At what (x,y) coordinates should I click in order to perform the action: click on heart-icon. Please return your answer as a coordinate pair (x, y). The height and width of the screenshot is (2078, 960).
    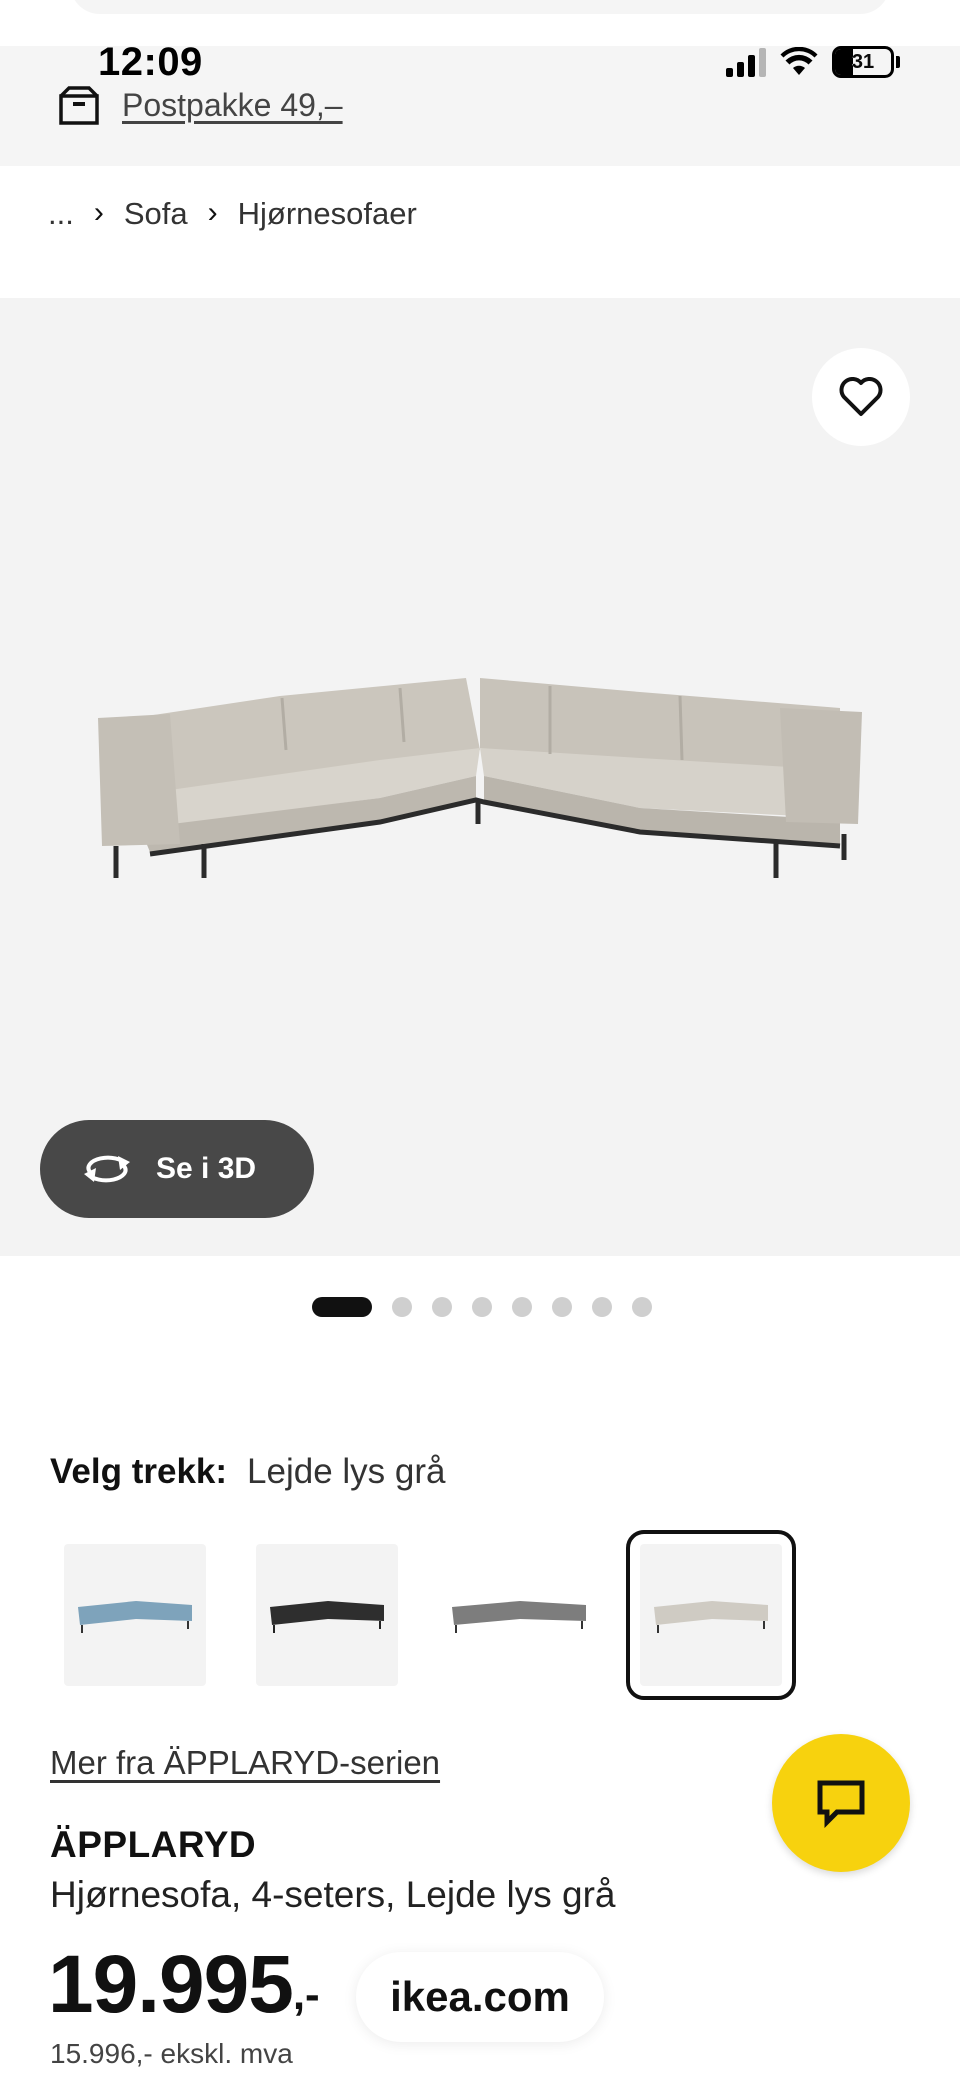
    Looking at the image, I should click on (861, 396).